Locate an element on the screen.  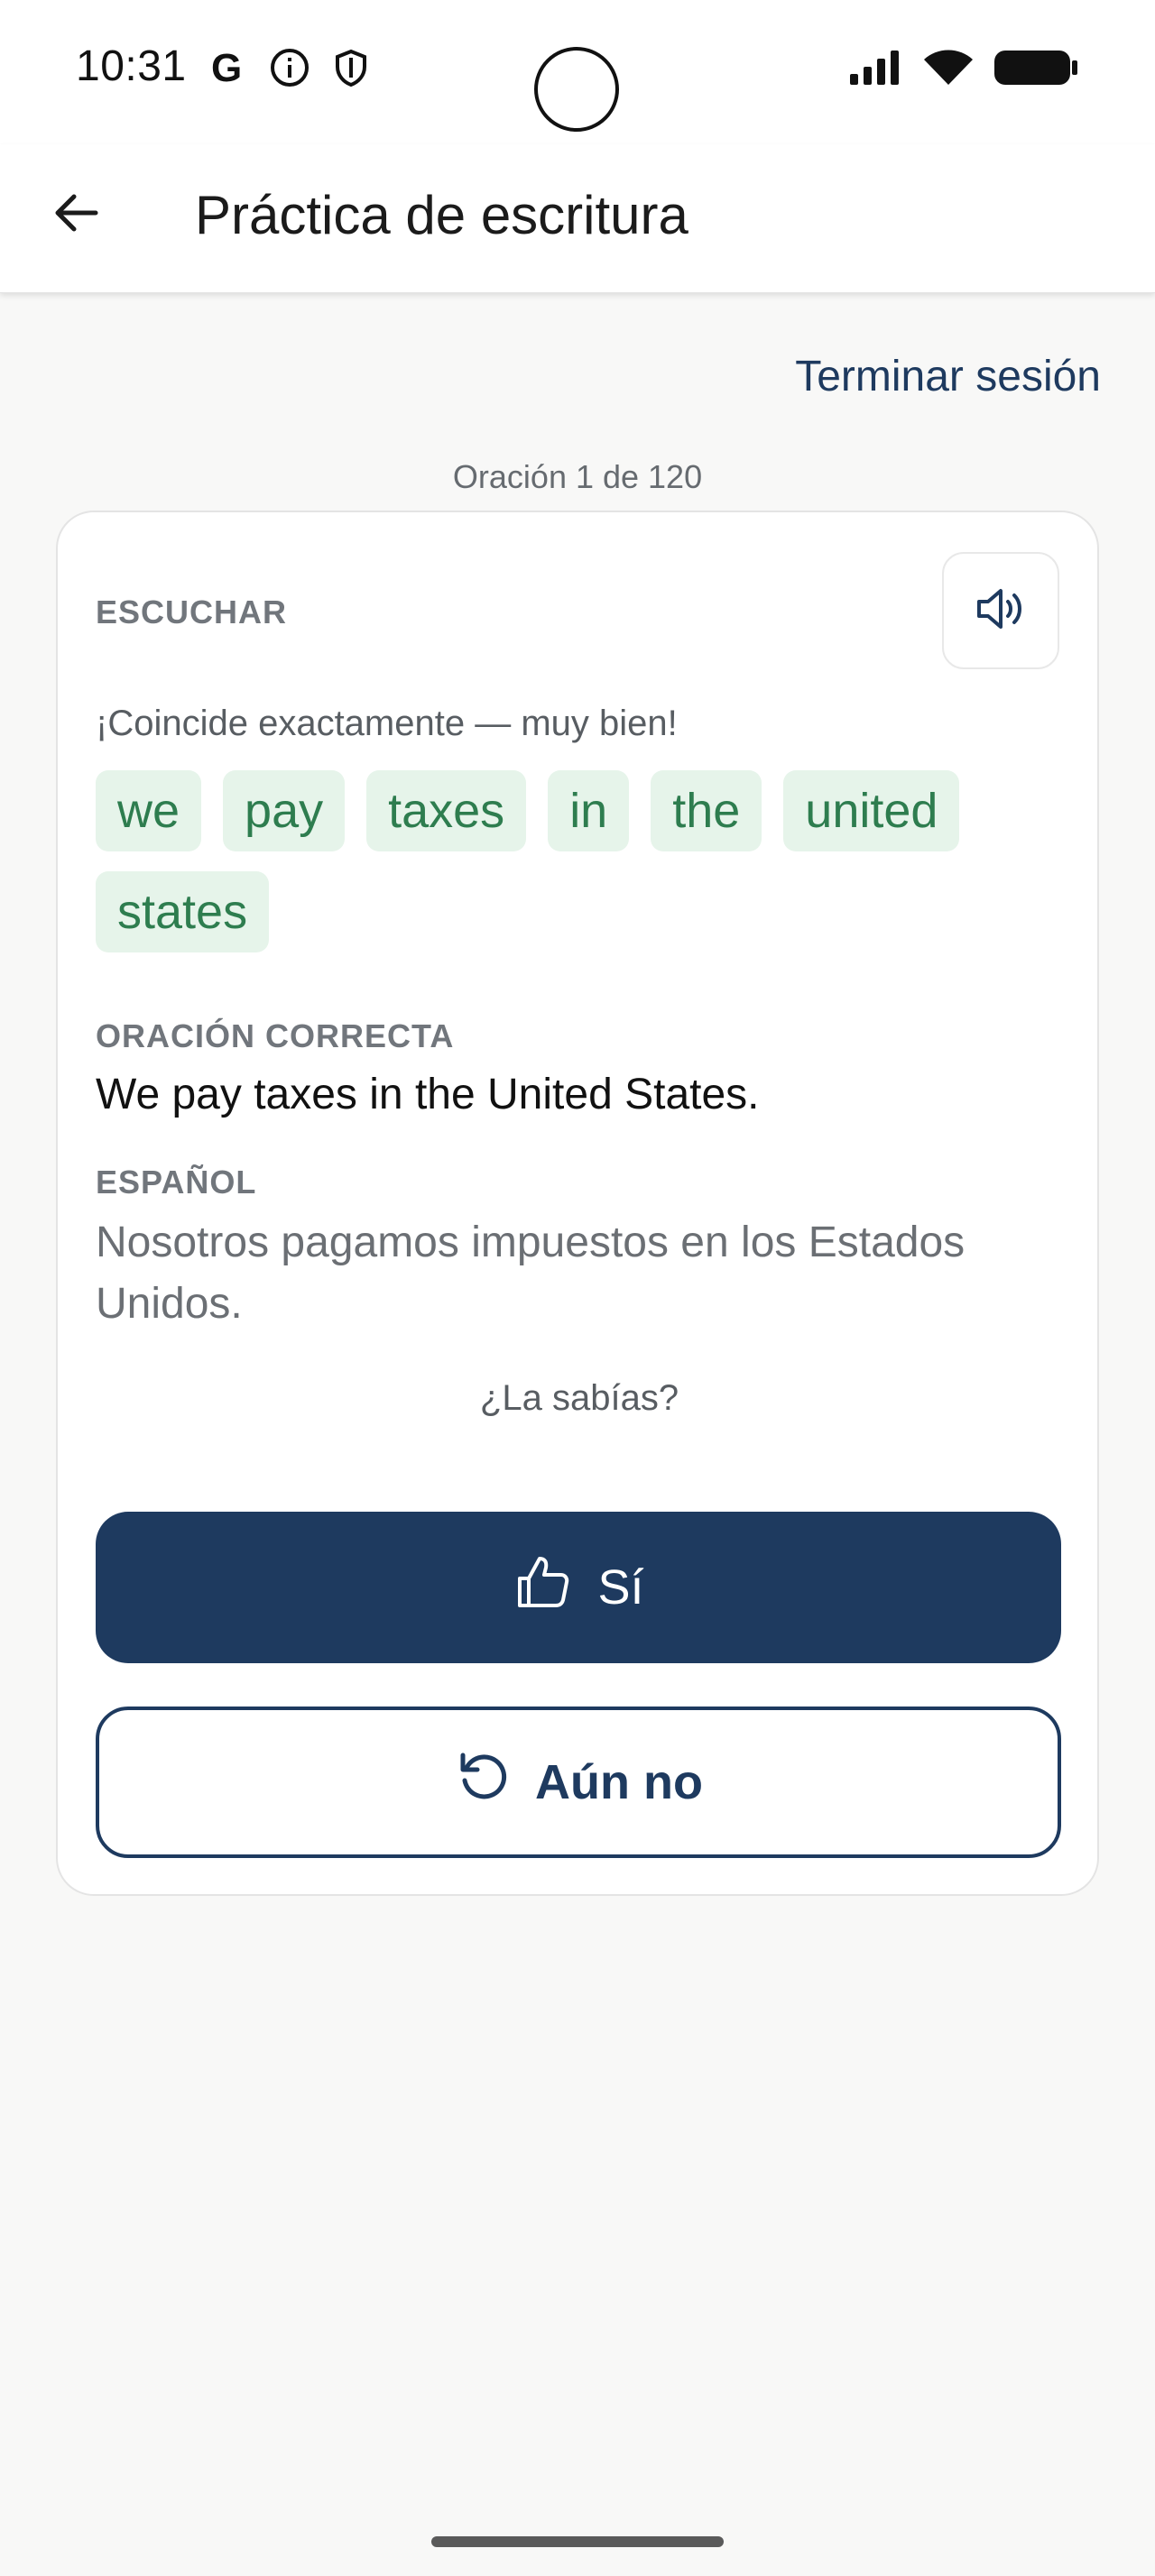
word-token: taxes is located at coordinates (446, 810).